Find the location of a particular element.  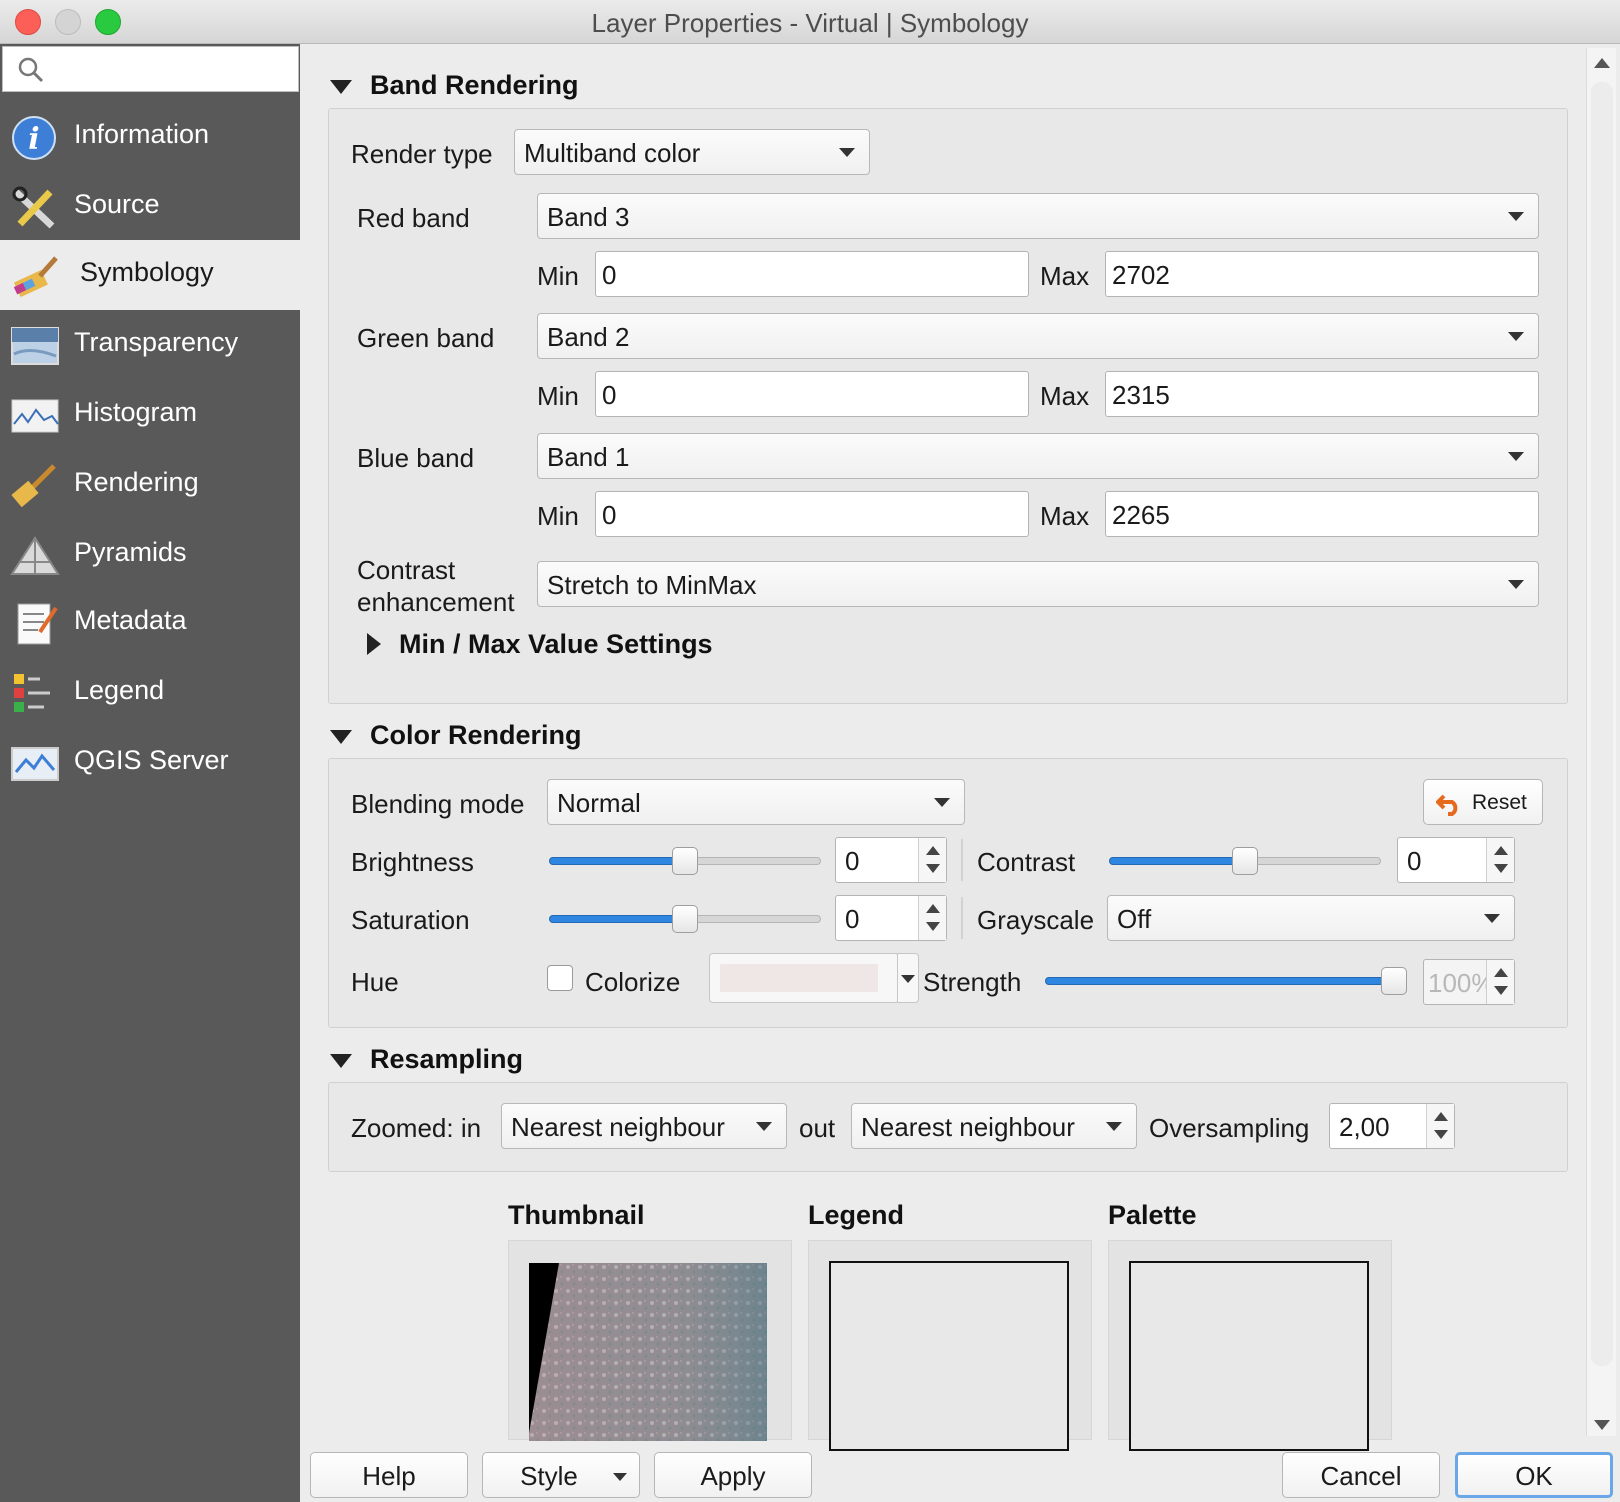

help-button: Help is located at coordinates (389, 1475).